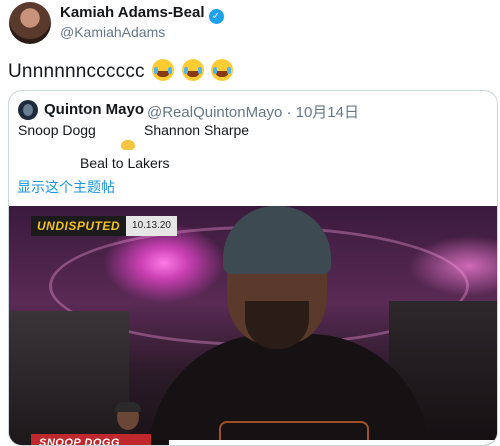 The height and width of the screenshot is (446, 500). What do you see at coordinates (112, 32) in the screenshot?
I see `author-handle: @KamiahAdams` at bounding box center [112, 32].